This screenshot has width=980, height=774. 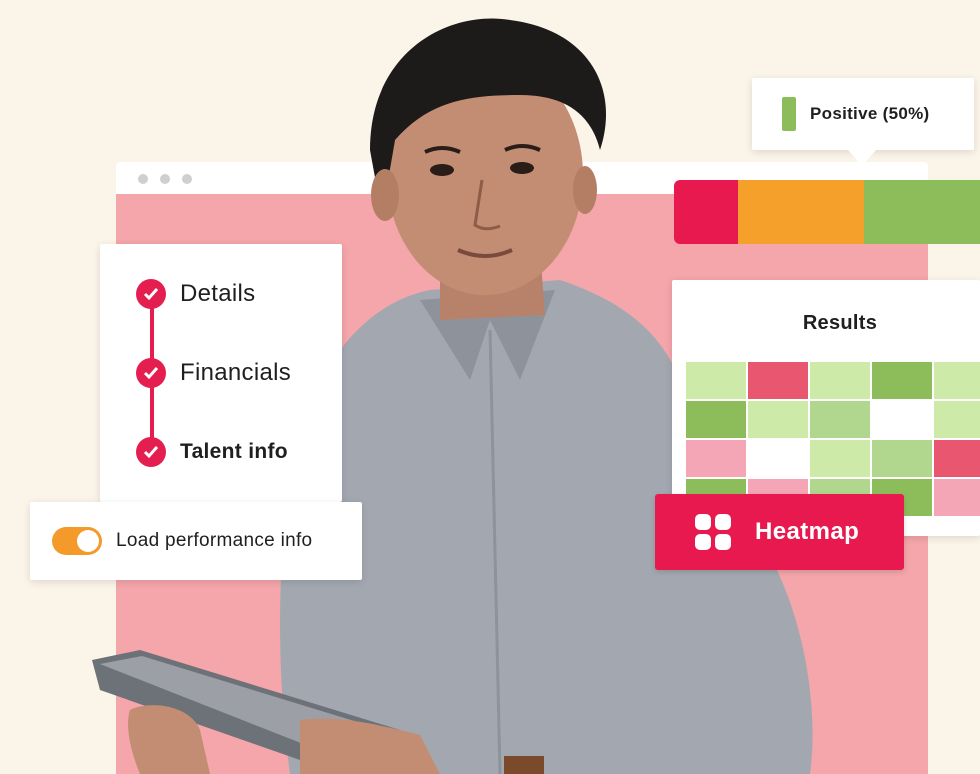 What do you see at coordinates (807, 531) in the screenshot?
I see `heatmap-button-label: Heatmap` at bounding box center [807, 531].